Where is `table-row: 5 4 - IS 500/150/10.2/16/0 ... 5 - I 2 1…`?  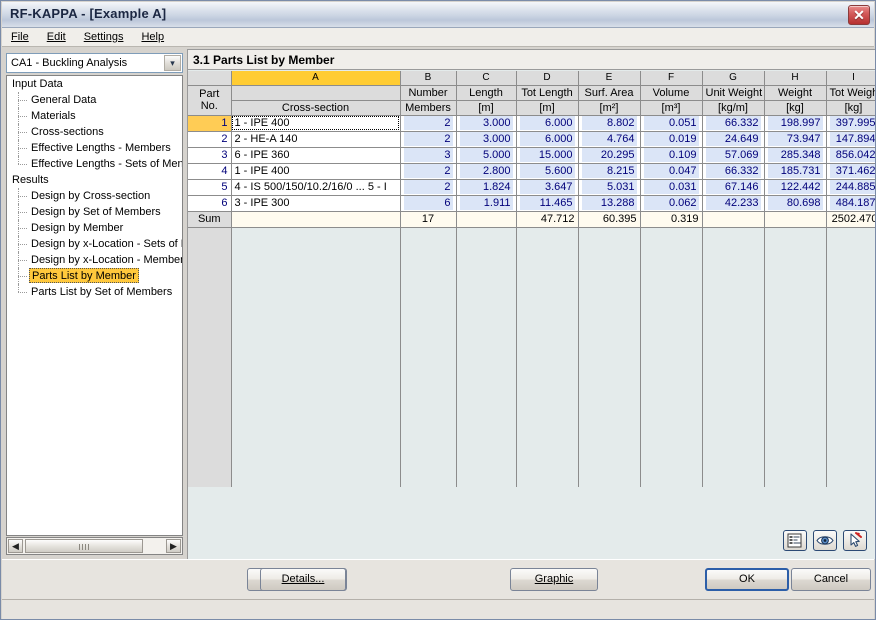 table-row: 5 4 - IS 500/150/10.2/16/0 ... 5 - I 2 1… is located at coordinates (531, 187).